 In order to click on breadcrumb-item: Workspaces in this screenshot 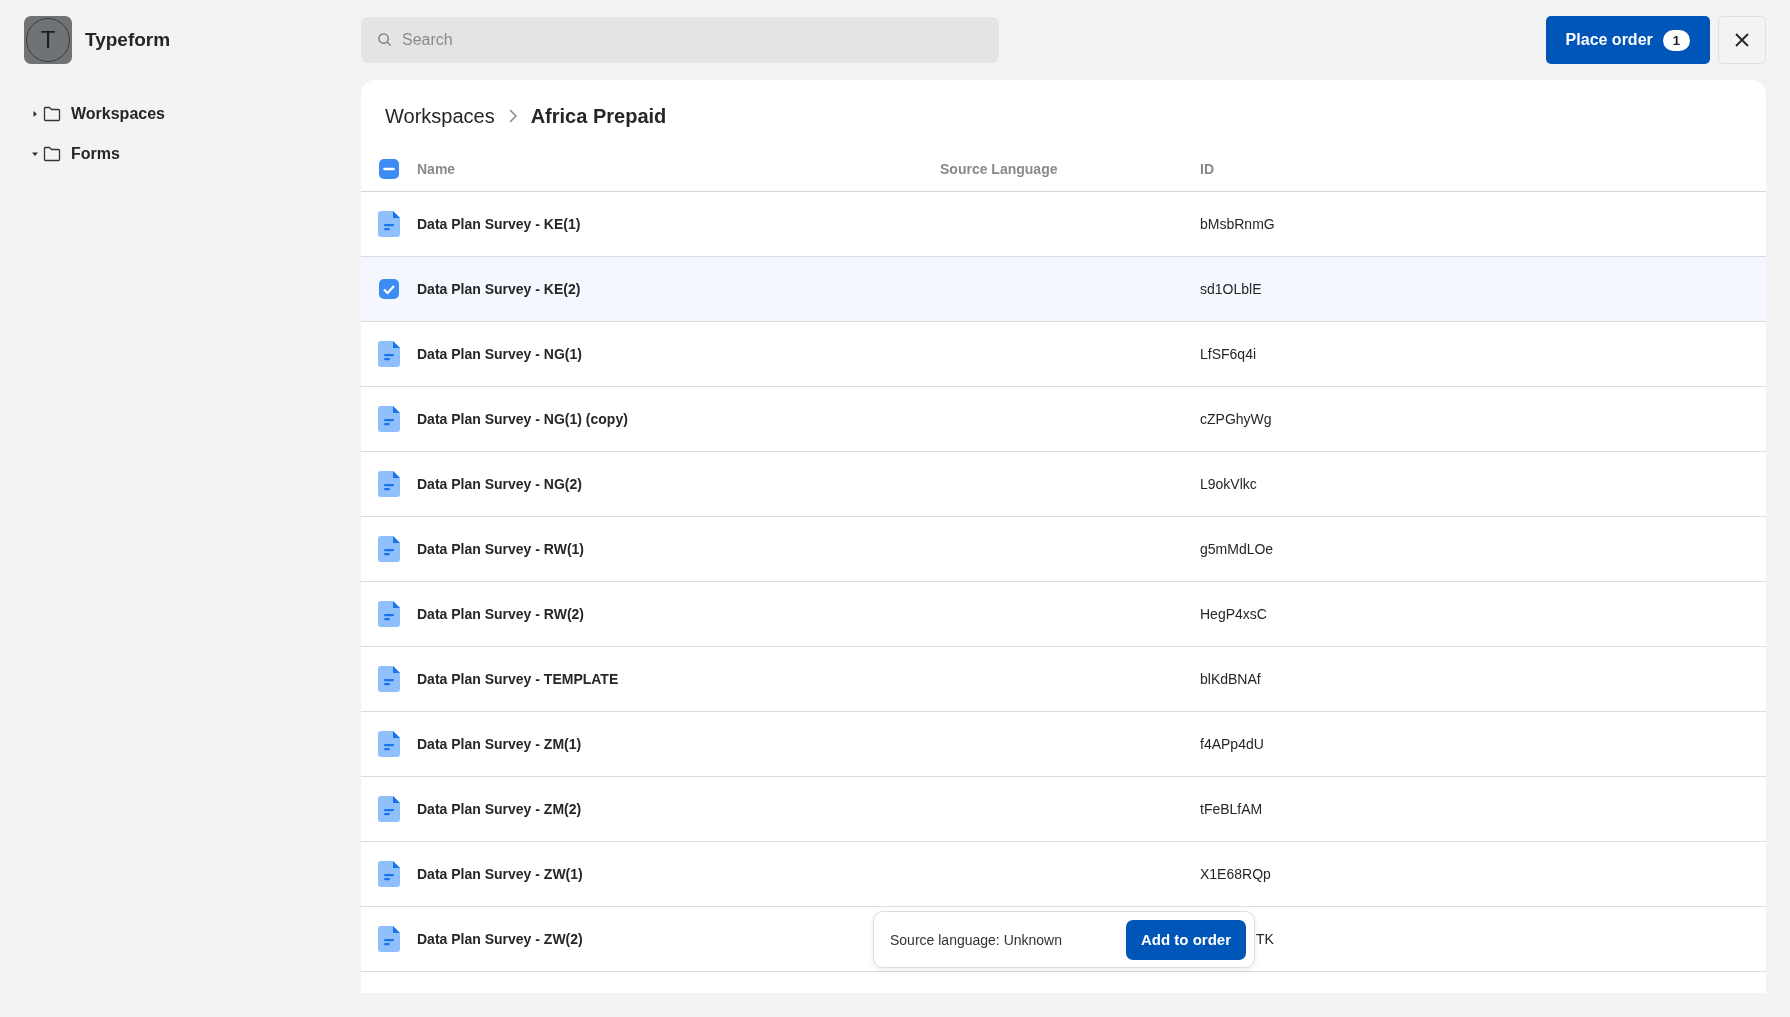, I will do `click(440, 116)`.